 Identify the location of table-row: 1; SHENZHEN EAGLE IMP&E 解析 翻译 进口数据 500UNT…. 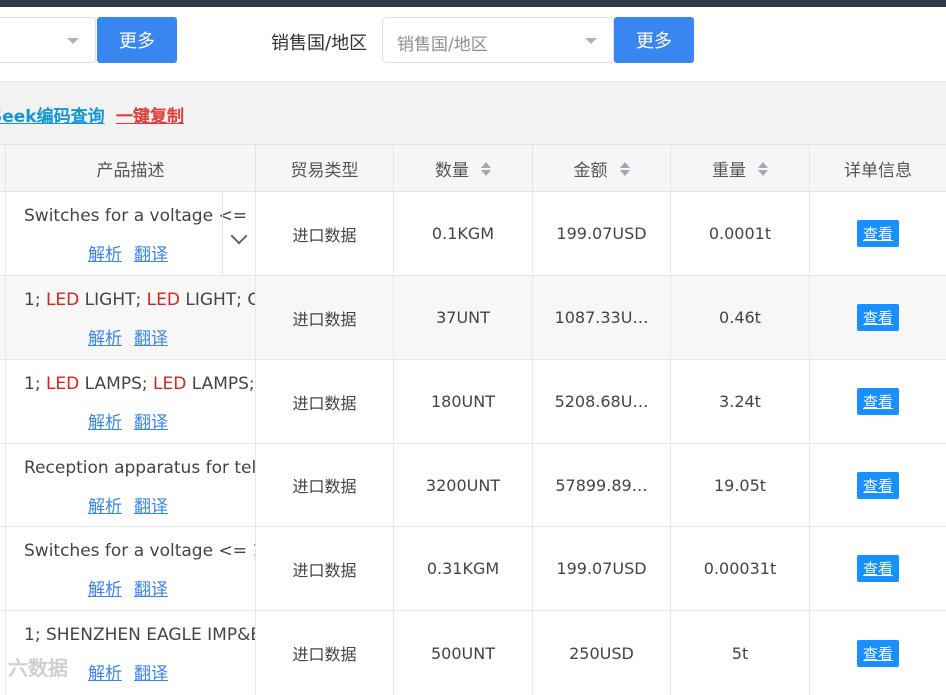
(473, 653).